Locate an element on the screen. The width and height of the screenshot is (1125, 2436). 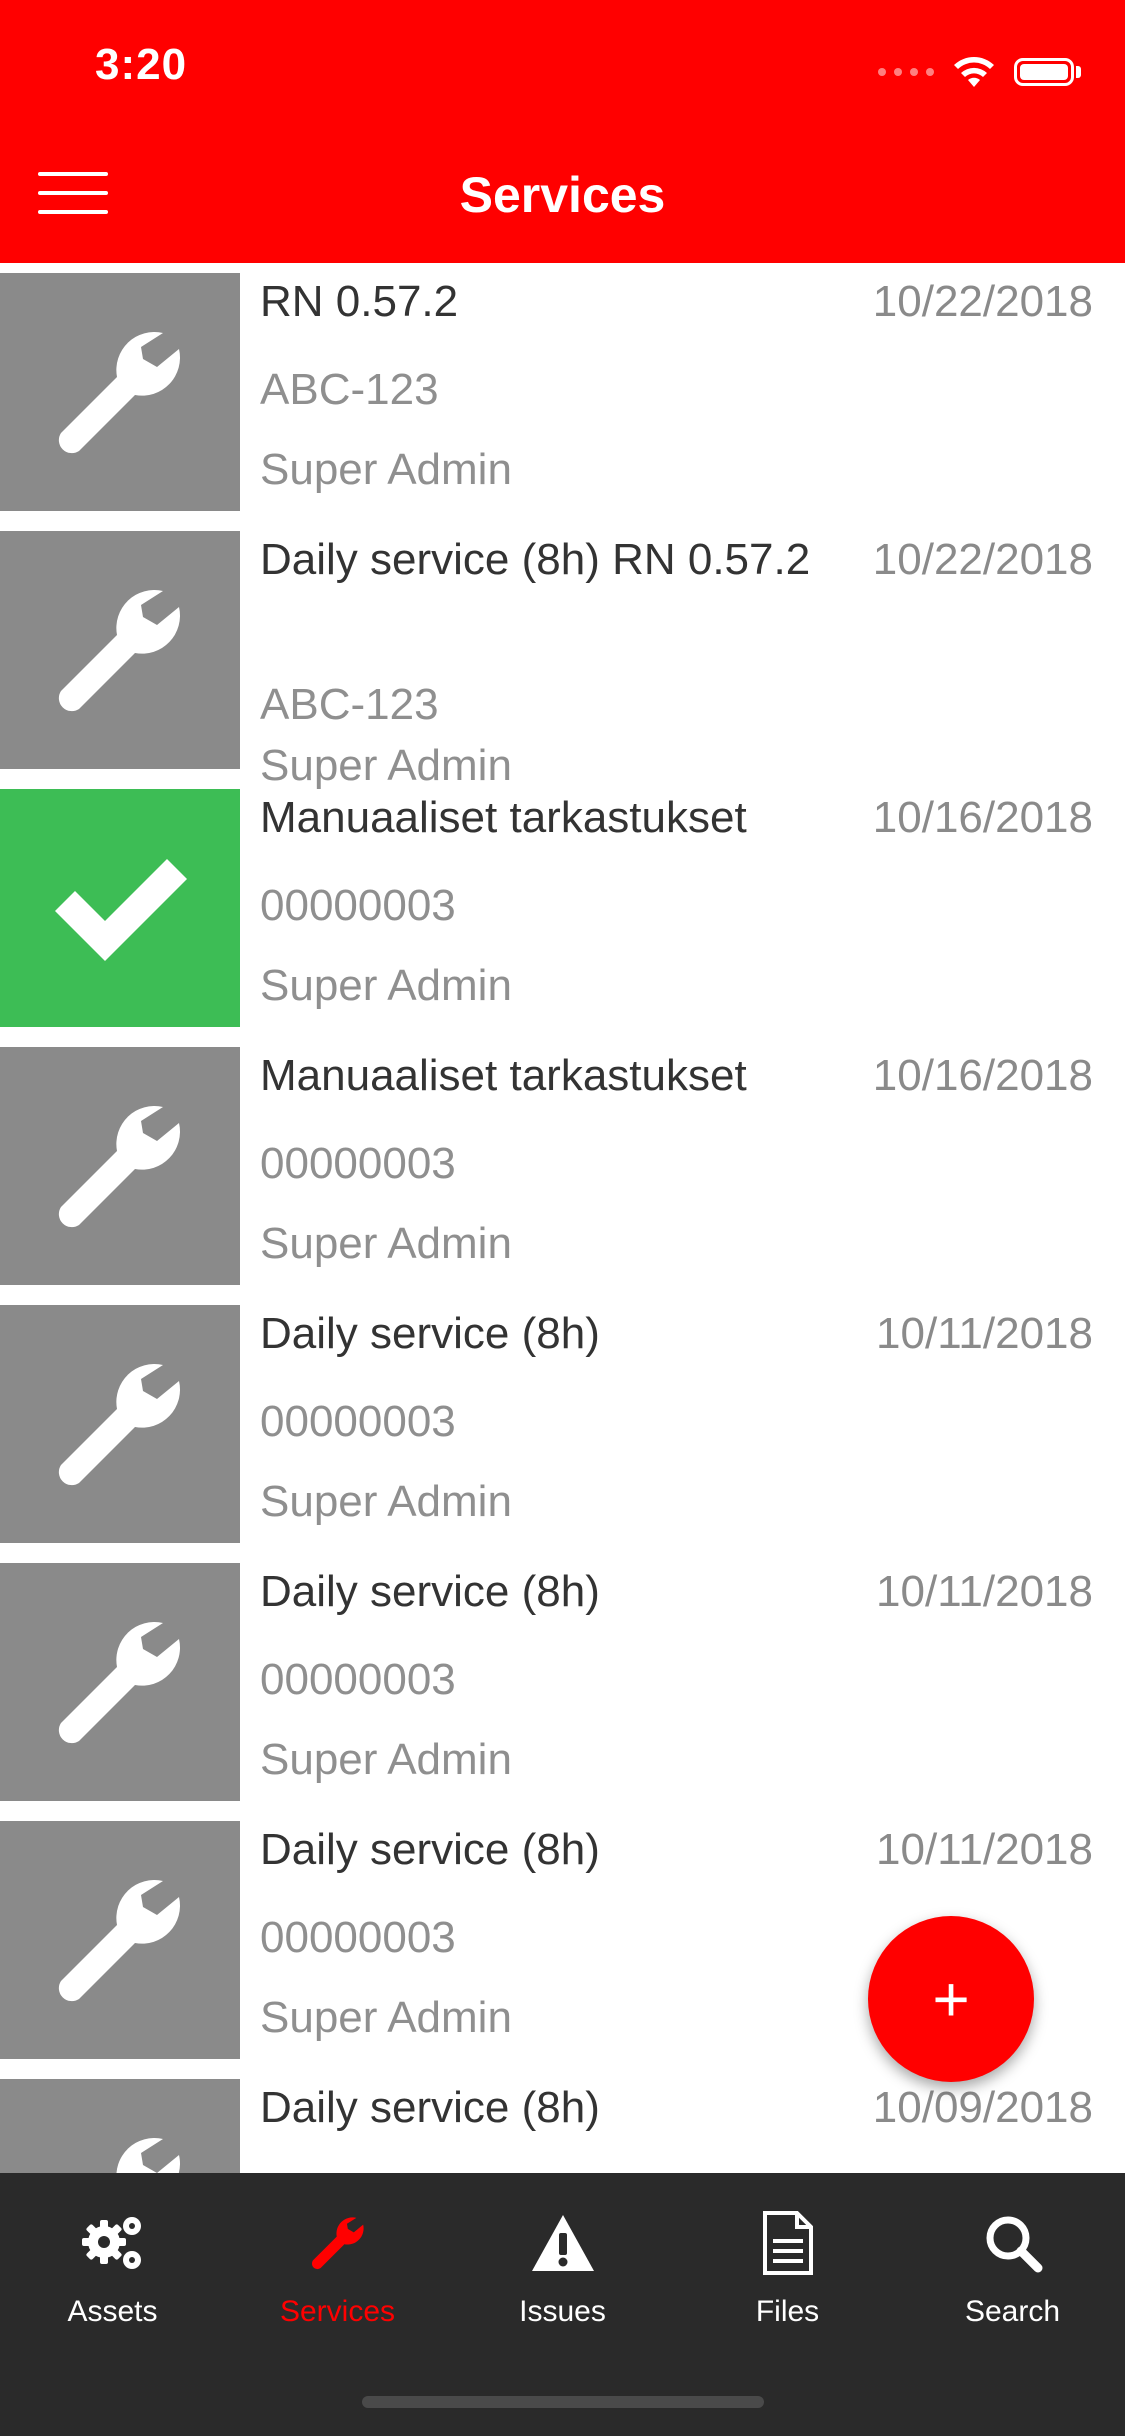
tab-issues: Issues is located at coordinates (562, 2266).